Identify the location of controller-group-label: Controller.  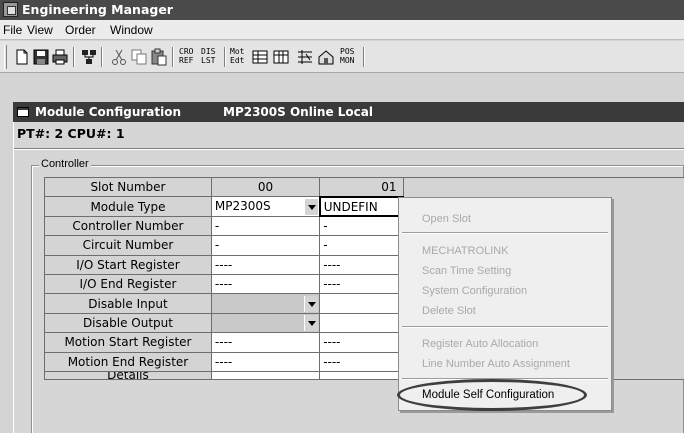
(65, 164).